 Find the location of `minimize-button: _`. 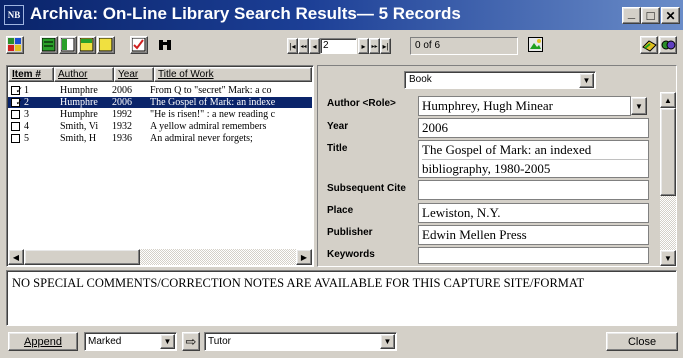

minimize-button: _ is located at coordinates (631, 14).